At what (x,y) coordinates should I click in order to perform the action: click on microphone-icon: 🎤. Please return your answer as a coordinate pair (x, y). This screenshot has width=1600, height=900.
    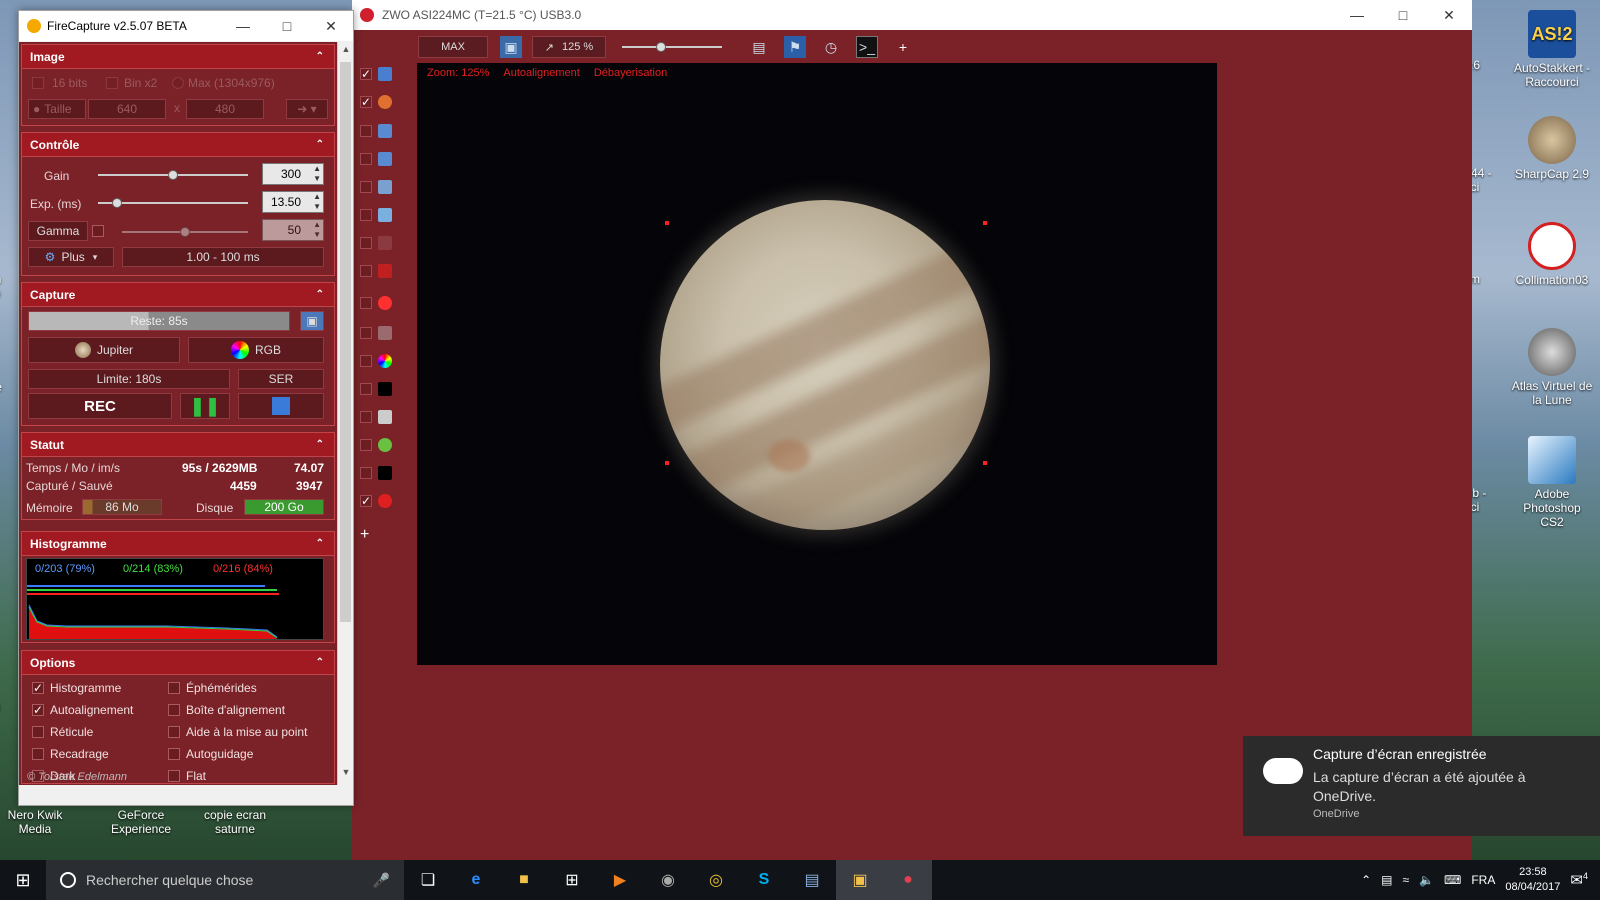
    Looking at the image, I should click on (381, 880).